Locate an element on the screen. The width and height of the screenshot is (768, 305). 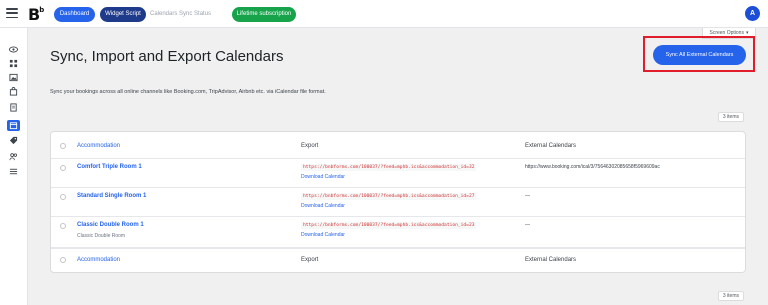
accommodation-column-footer: Accommodation is located at coordinates (98, 260).